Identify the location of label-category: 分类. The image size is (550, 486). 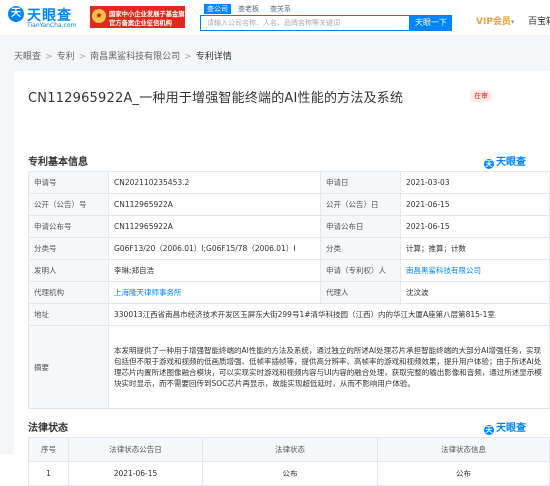
(360, 248).